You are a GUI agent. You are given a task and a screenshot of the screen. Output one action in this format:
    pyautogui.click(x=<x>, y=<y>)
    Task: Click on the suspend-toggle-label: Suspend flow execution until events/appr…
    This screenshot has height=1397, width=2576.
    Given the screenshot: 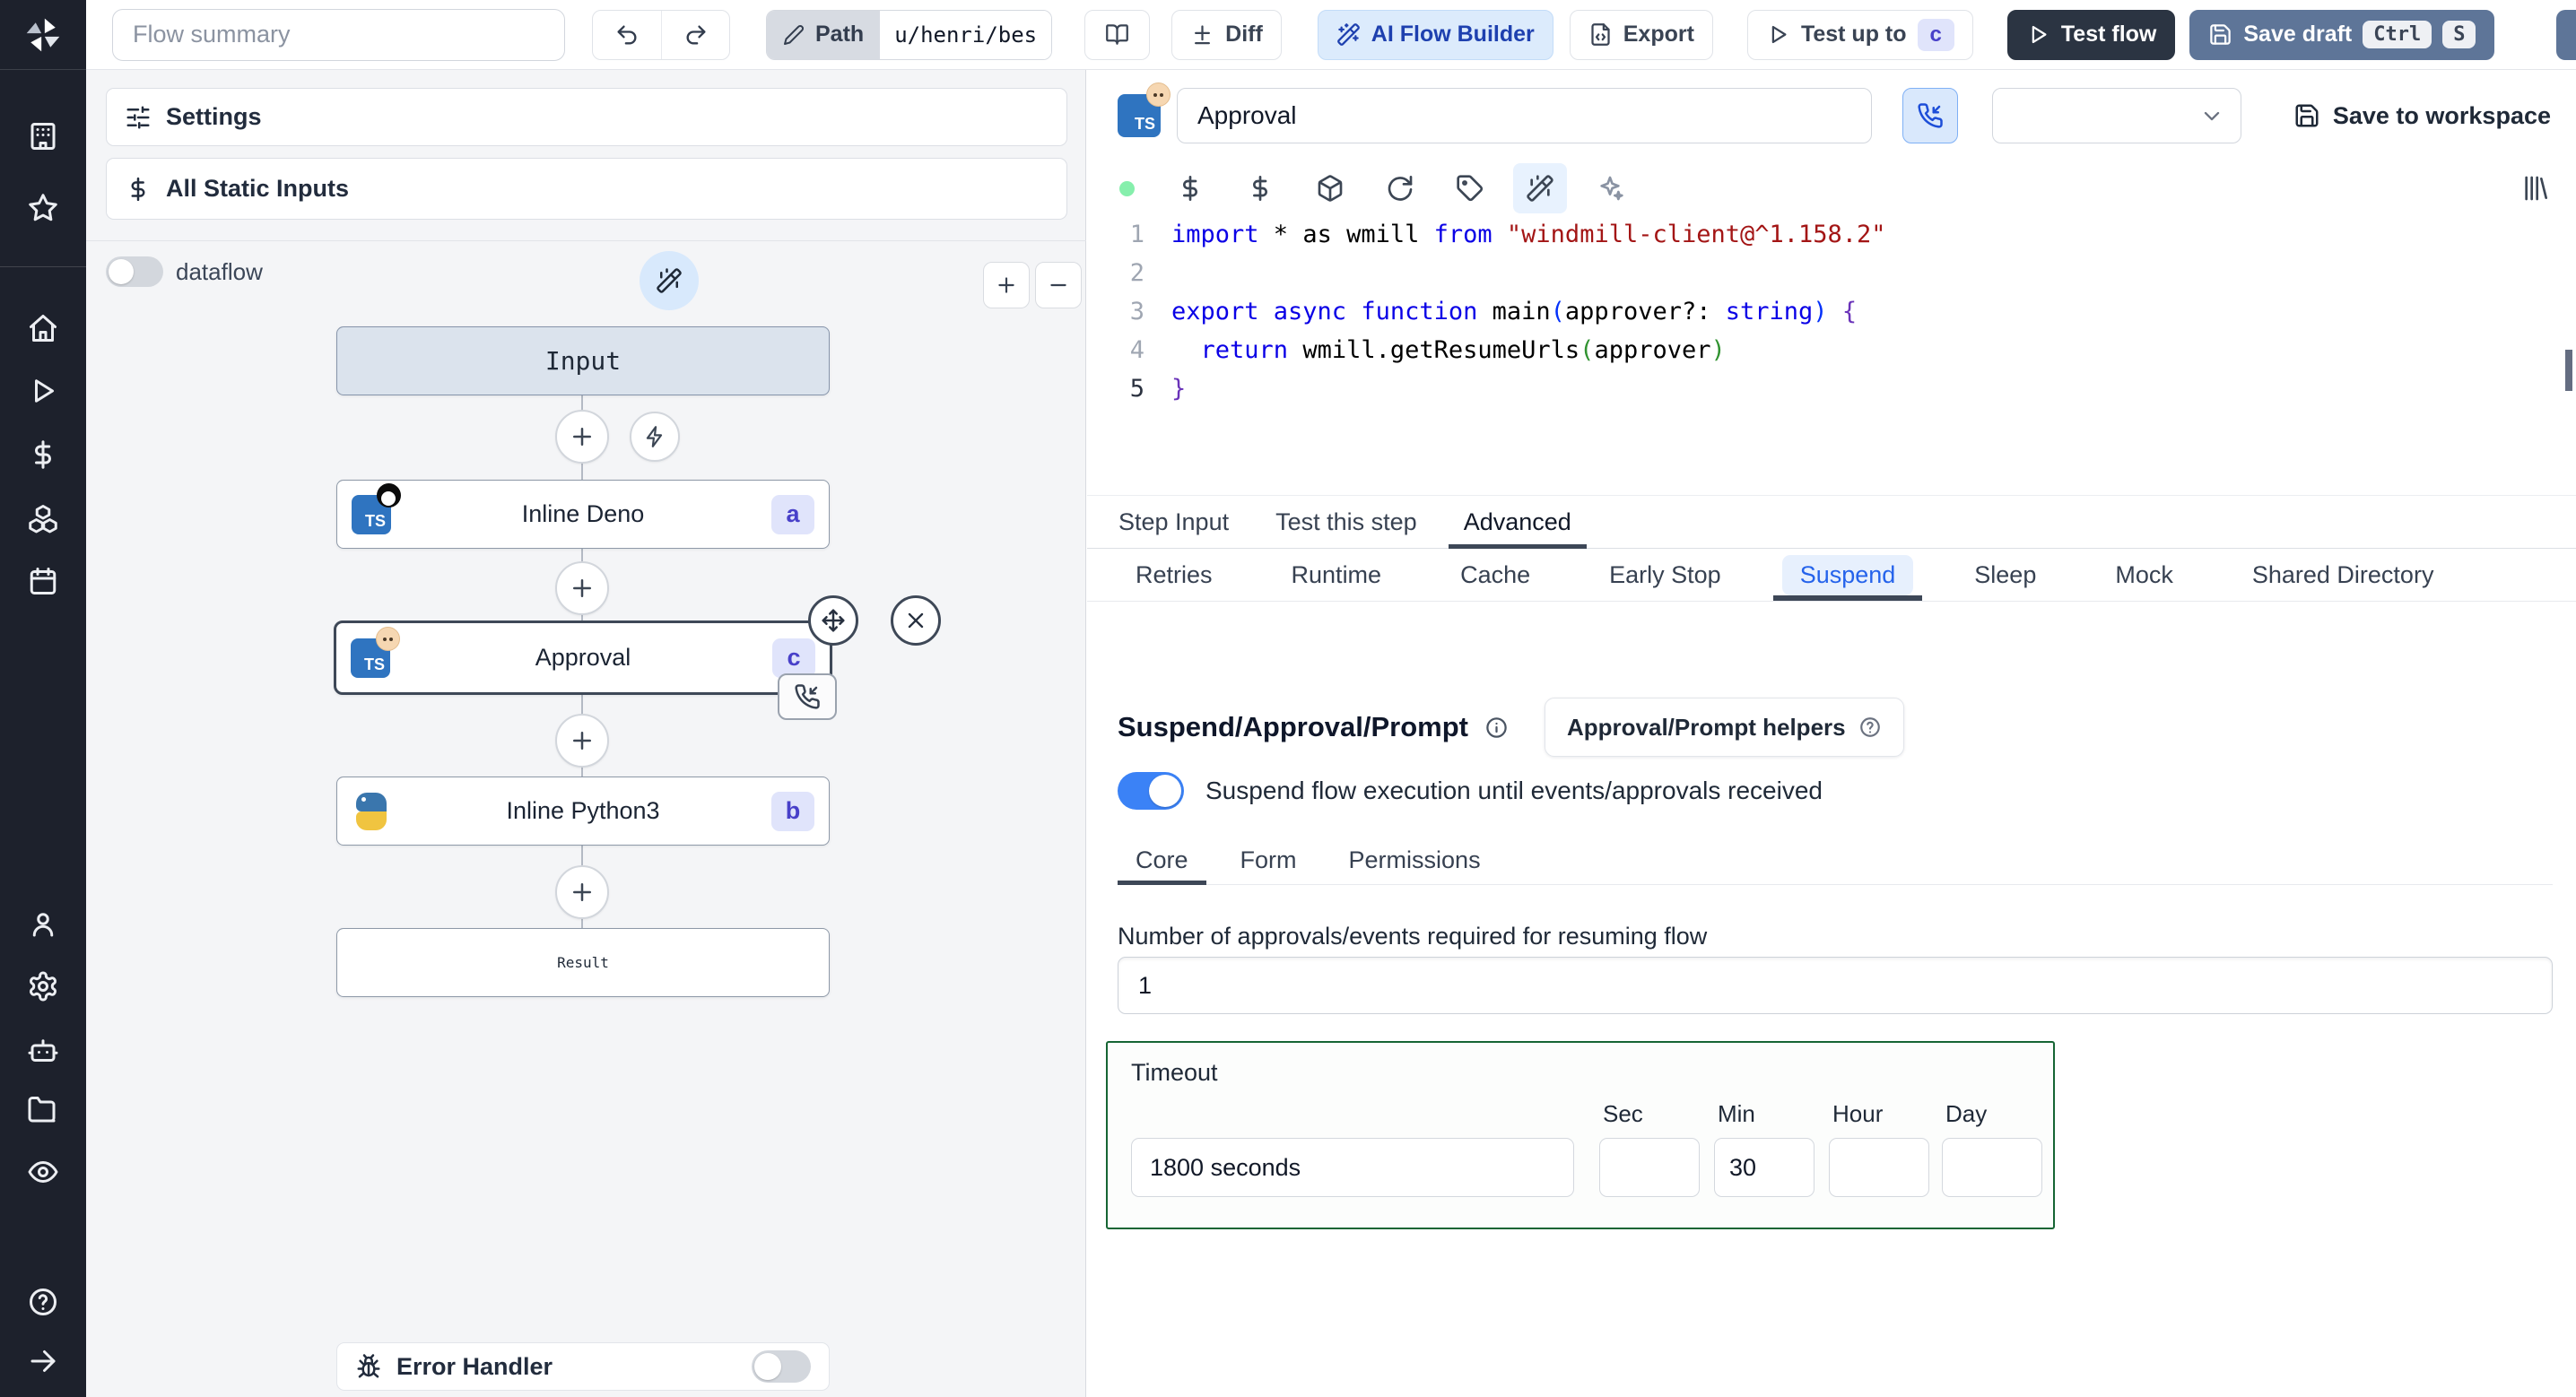 What is the action you would take?
    pyautogui.click(x=1514, y=790)
    